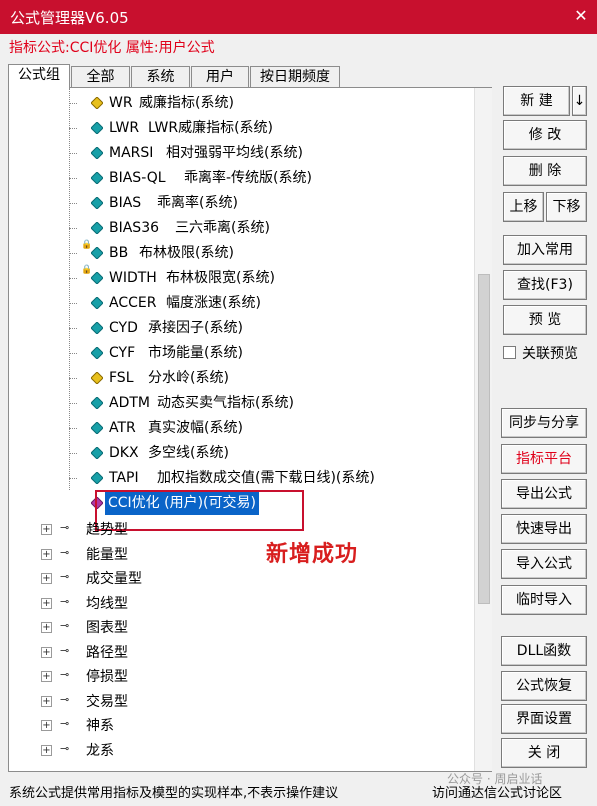  Describe the element at coordinates (544, 719) in the screenshot. I see `ui-settings-button: 界面设置` at that location.